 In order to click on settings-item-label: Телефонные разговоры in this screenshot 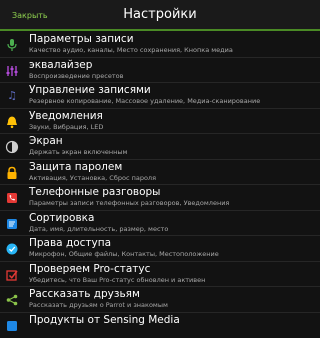, I will do `click(94, 192)`.